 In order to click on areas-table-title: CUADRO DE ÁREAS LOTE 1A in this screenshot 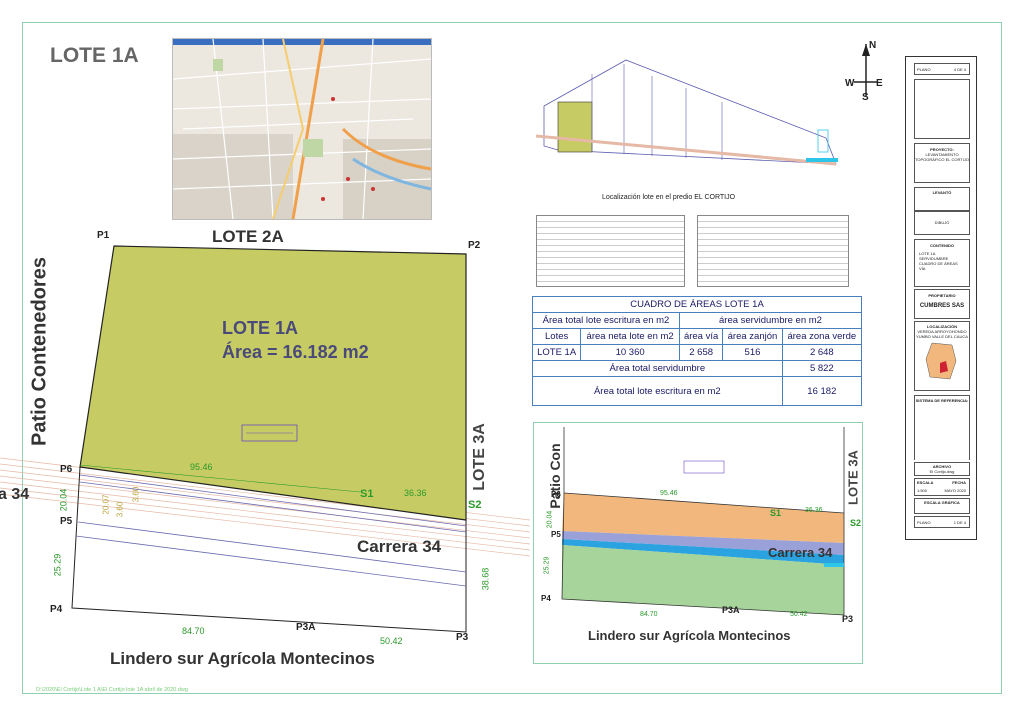, I will do `click(697, 304)`.